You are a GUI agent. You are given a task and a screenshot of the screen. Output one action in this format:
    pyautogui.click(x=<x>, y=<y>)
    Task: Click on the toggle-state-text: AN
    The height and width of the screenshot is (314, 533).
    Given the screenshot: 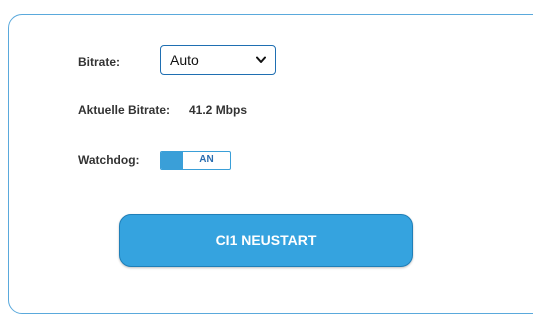 What is the action you would take?
    pyautogui.click(x=206, y=159)
    